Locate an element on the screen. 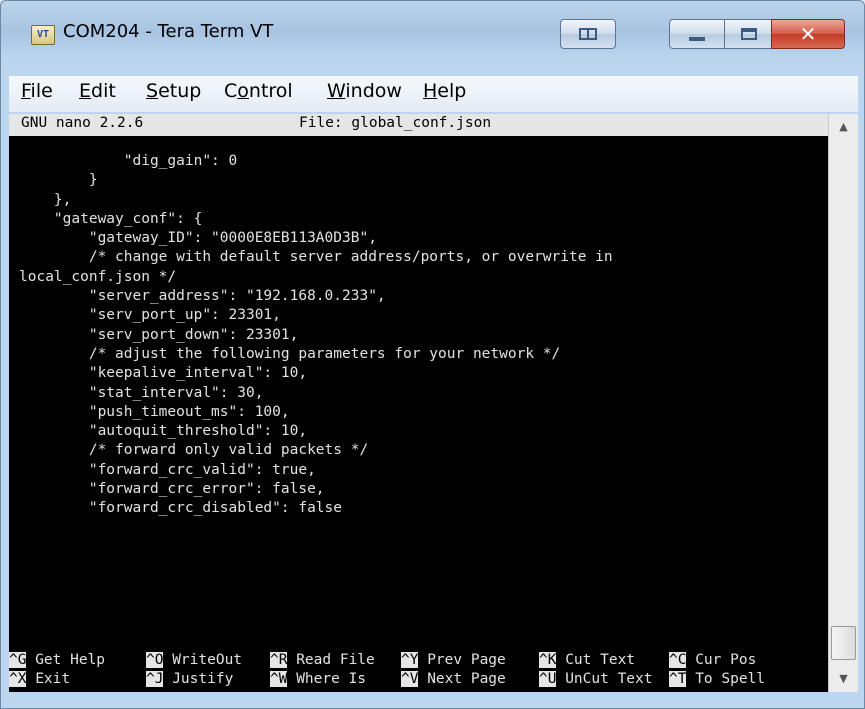 The width and height of the screenshot is (865, 709). menu-control: Control is located at coordinates (258, 91).